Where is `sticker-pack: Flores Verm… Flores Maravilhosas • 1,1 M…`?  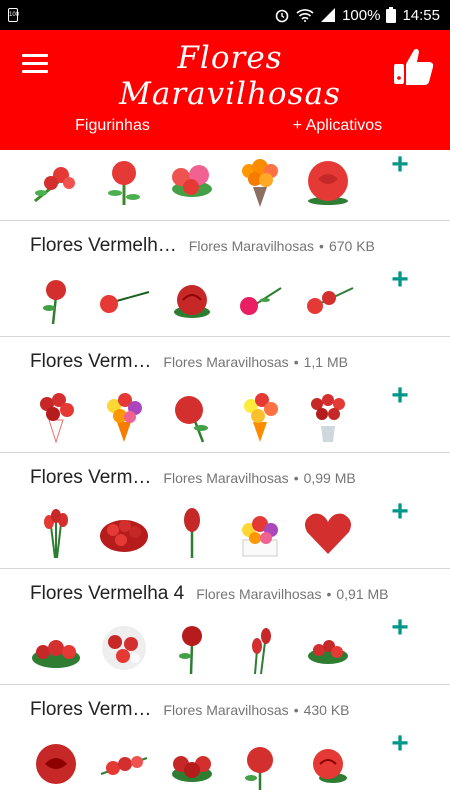
sticker-pack: Flores Verm… Flores Maravilhosas • 1,1 M… is located at coordinates (225, 395).